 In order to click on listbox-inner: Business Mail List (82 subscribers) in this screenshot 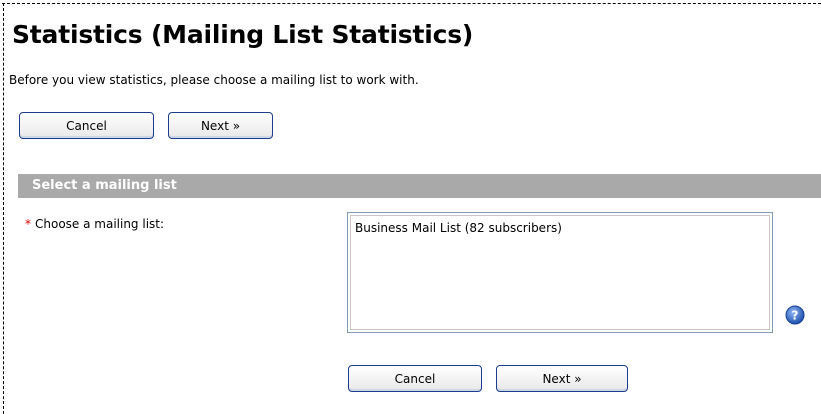, I will do `click(560, 272)`.